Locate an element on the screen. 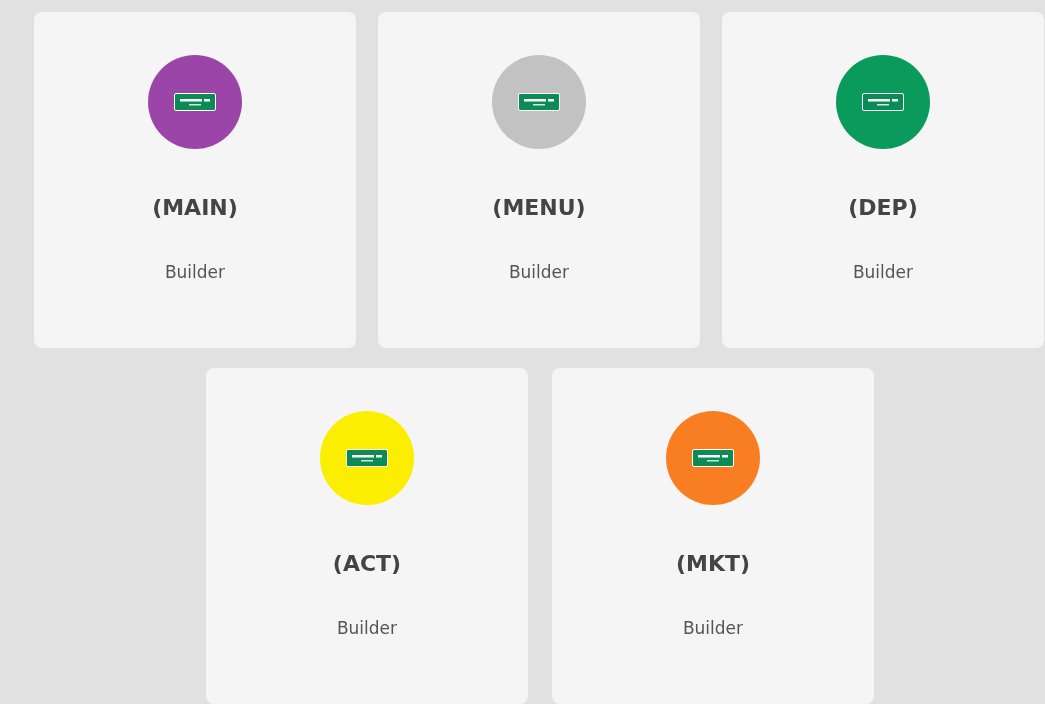 The width and height of the screenshot is (1045, 704). card-title: (MENU) is located at coordinates (539, 207).